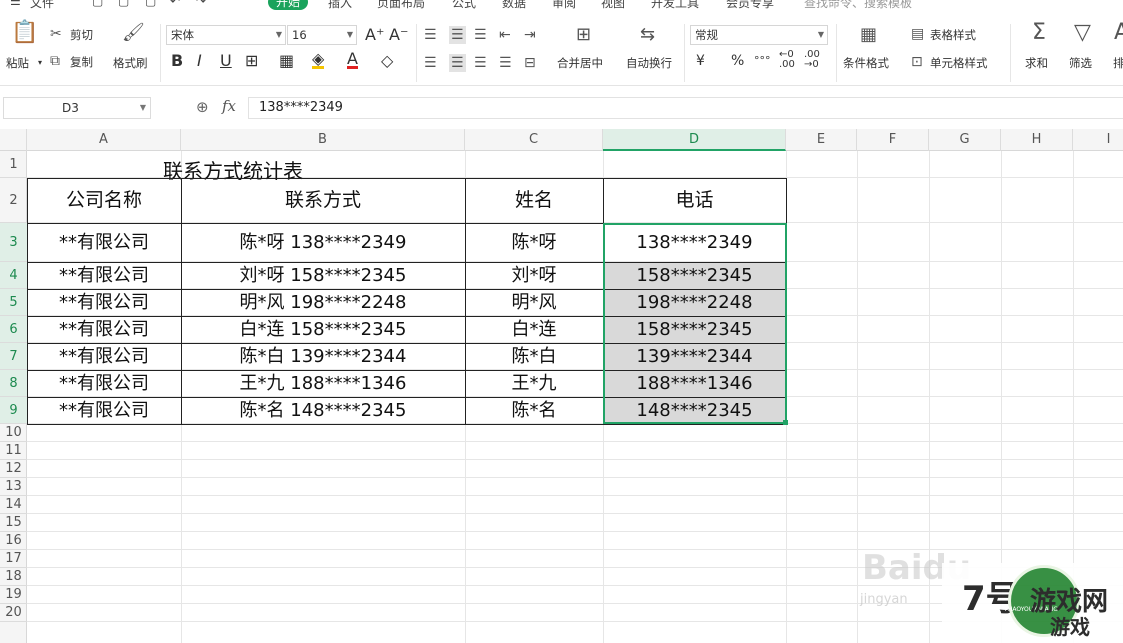 This screenshot has height=643, width=1123. Describe the element at coordinates (812, 60) in the screenshot. I see `decimal-decrease-icon: .00 →0` at that location.